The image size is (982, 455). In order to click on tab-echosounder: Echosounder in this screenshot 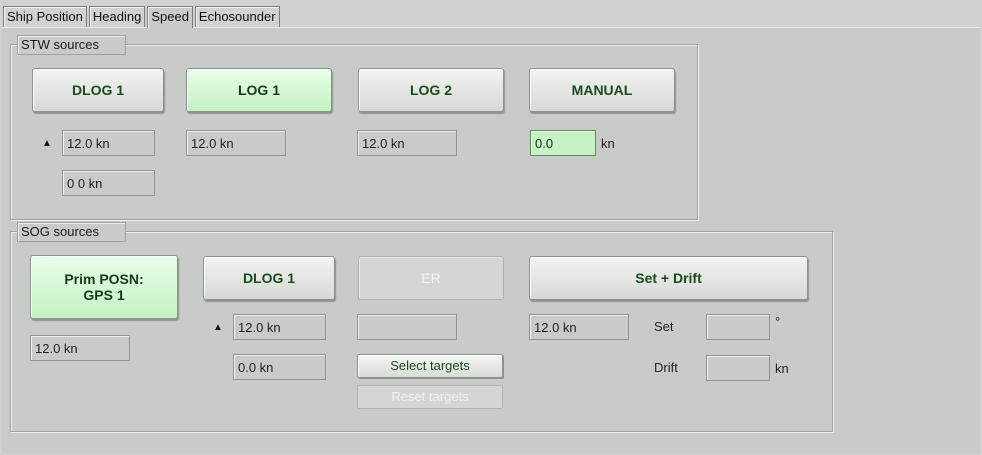, I will do `click(237, 16)`.